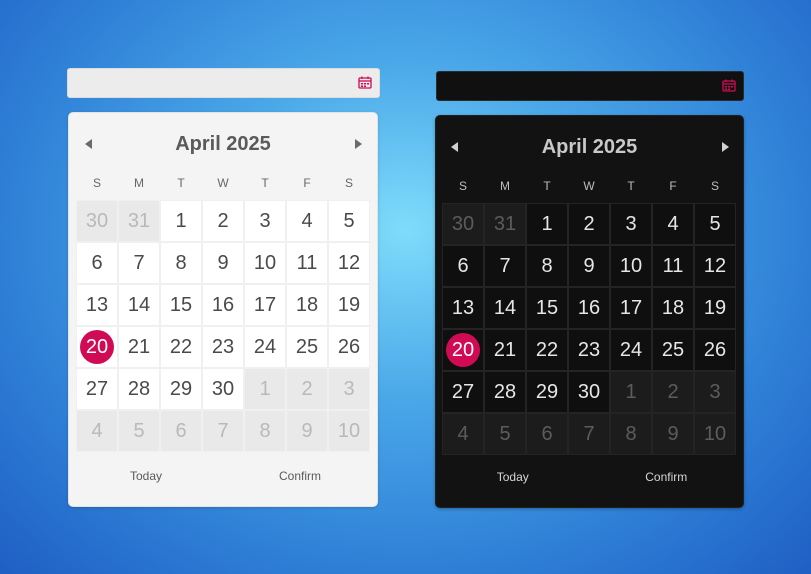  I want to click on date-input-light, so click(223, 83).